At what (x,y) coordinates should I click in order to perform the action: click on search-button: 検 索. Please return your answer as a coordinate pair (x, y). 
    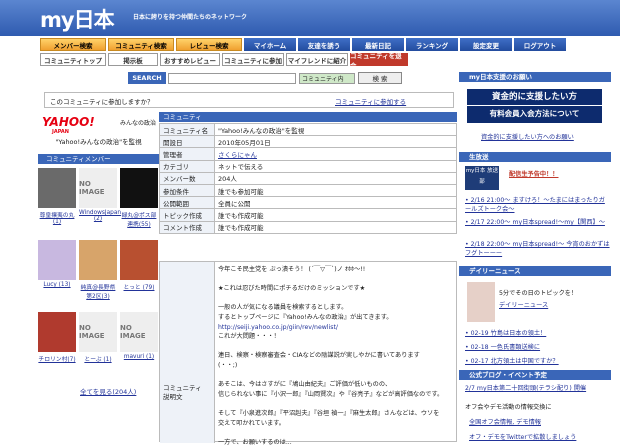
    Looking at the image, I should click on (380, 78).